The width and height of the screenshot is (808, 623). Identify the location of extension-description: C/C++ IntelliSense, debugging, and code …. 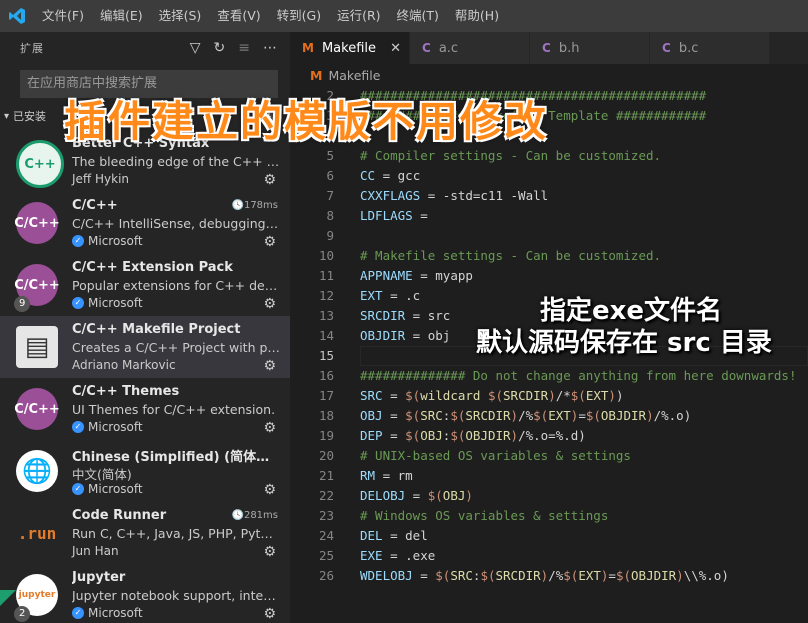
(176, 223).